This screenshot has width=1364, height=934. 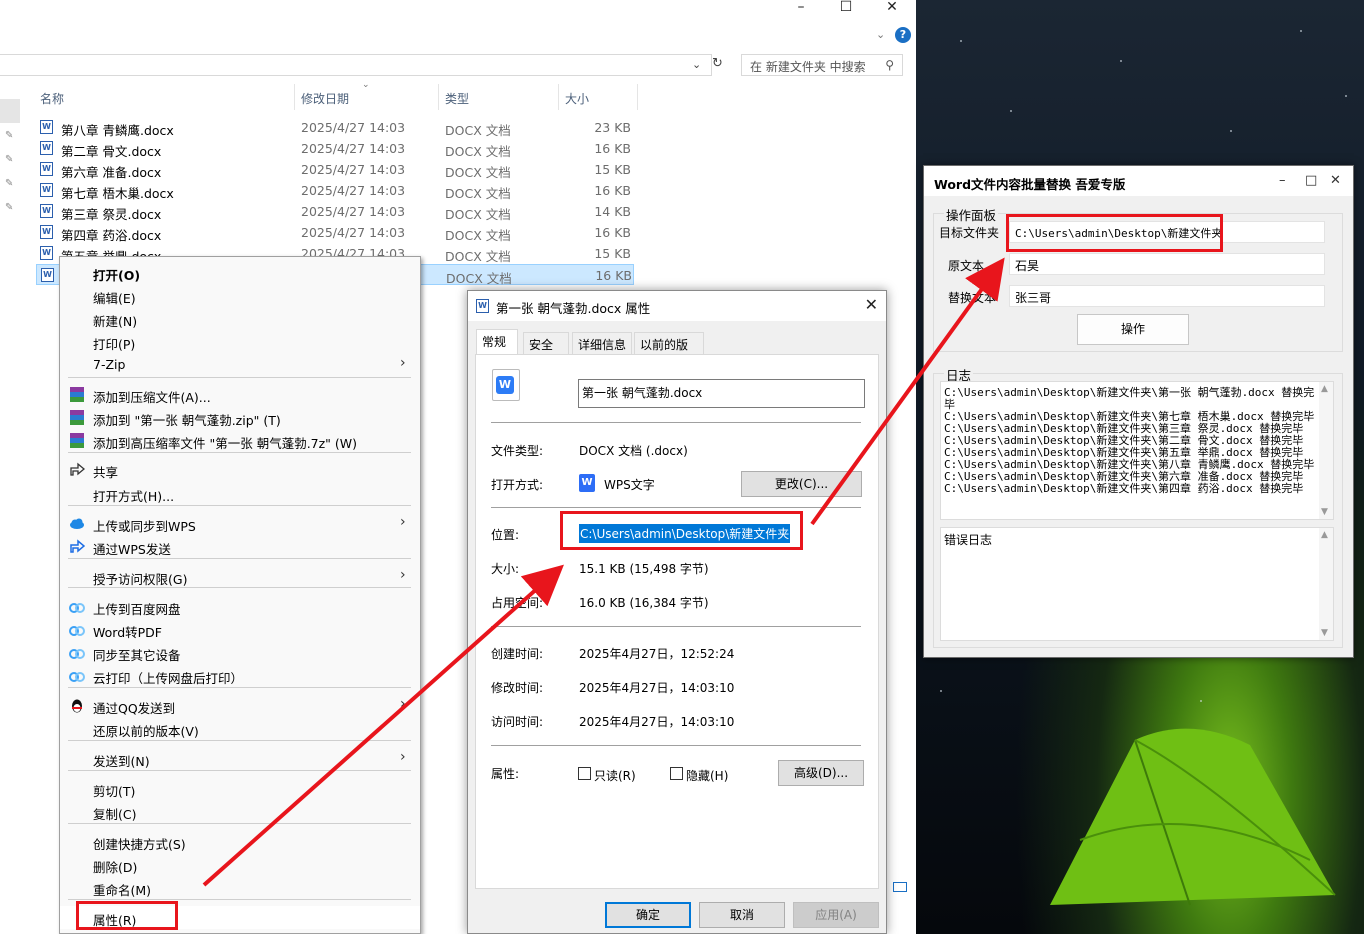 What do you see at coordinates (335, 148) in the screenshot?
I see `file-row: W 第二章 骨文.docx 2025/4/27 14:03 DOCX 文档 16 KB` at bounding box center [335, 148].